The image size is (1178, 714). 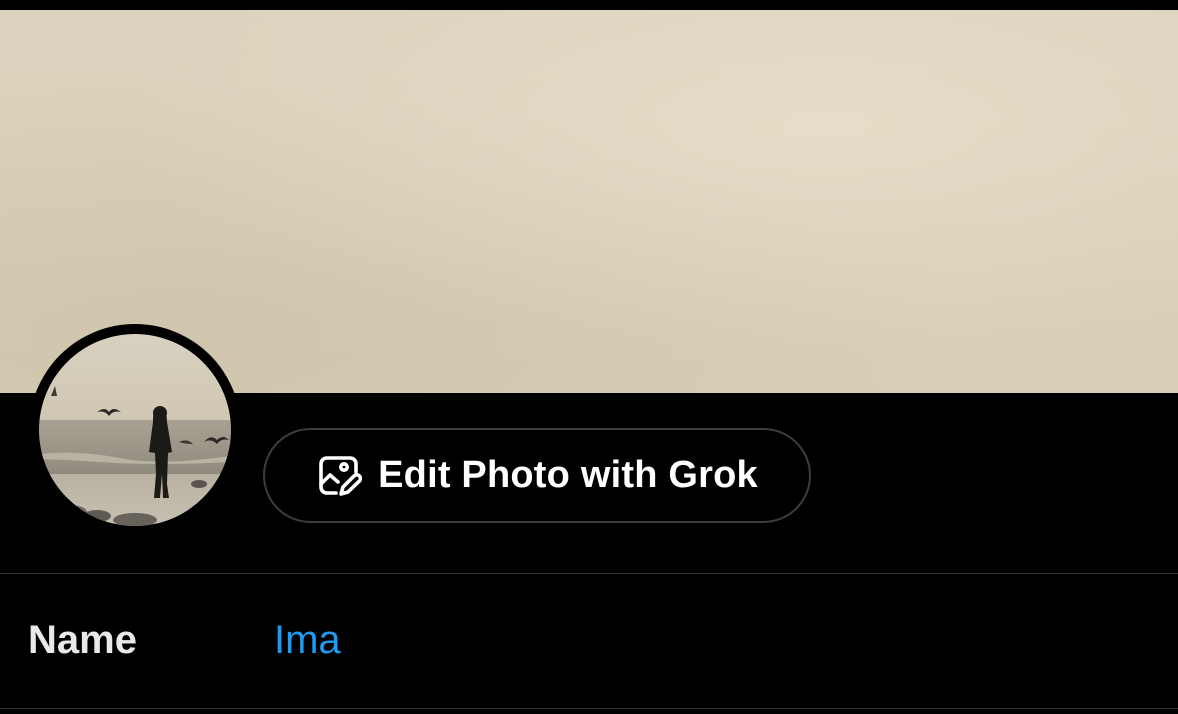 I want to click on edit-photo-with-grok-button: Edit Photo with Grok, so click(x=537, y=475).